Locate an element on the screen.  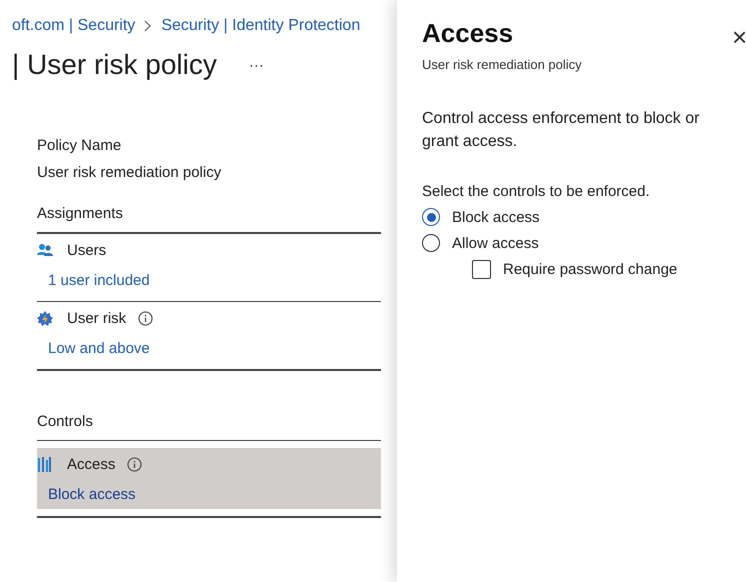
panel-subtitle: User risk remediation policy is located at coordinates (502, 64).